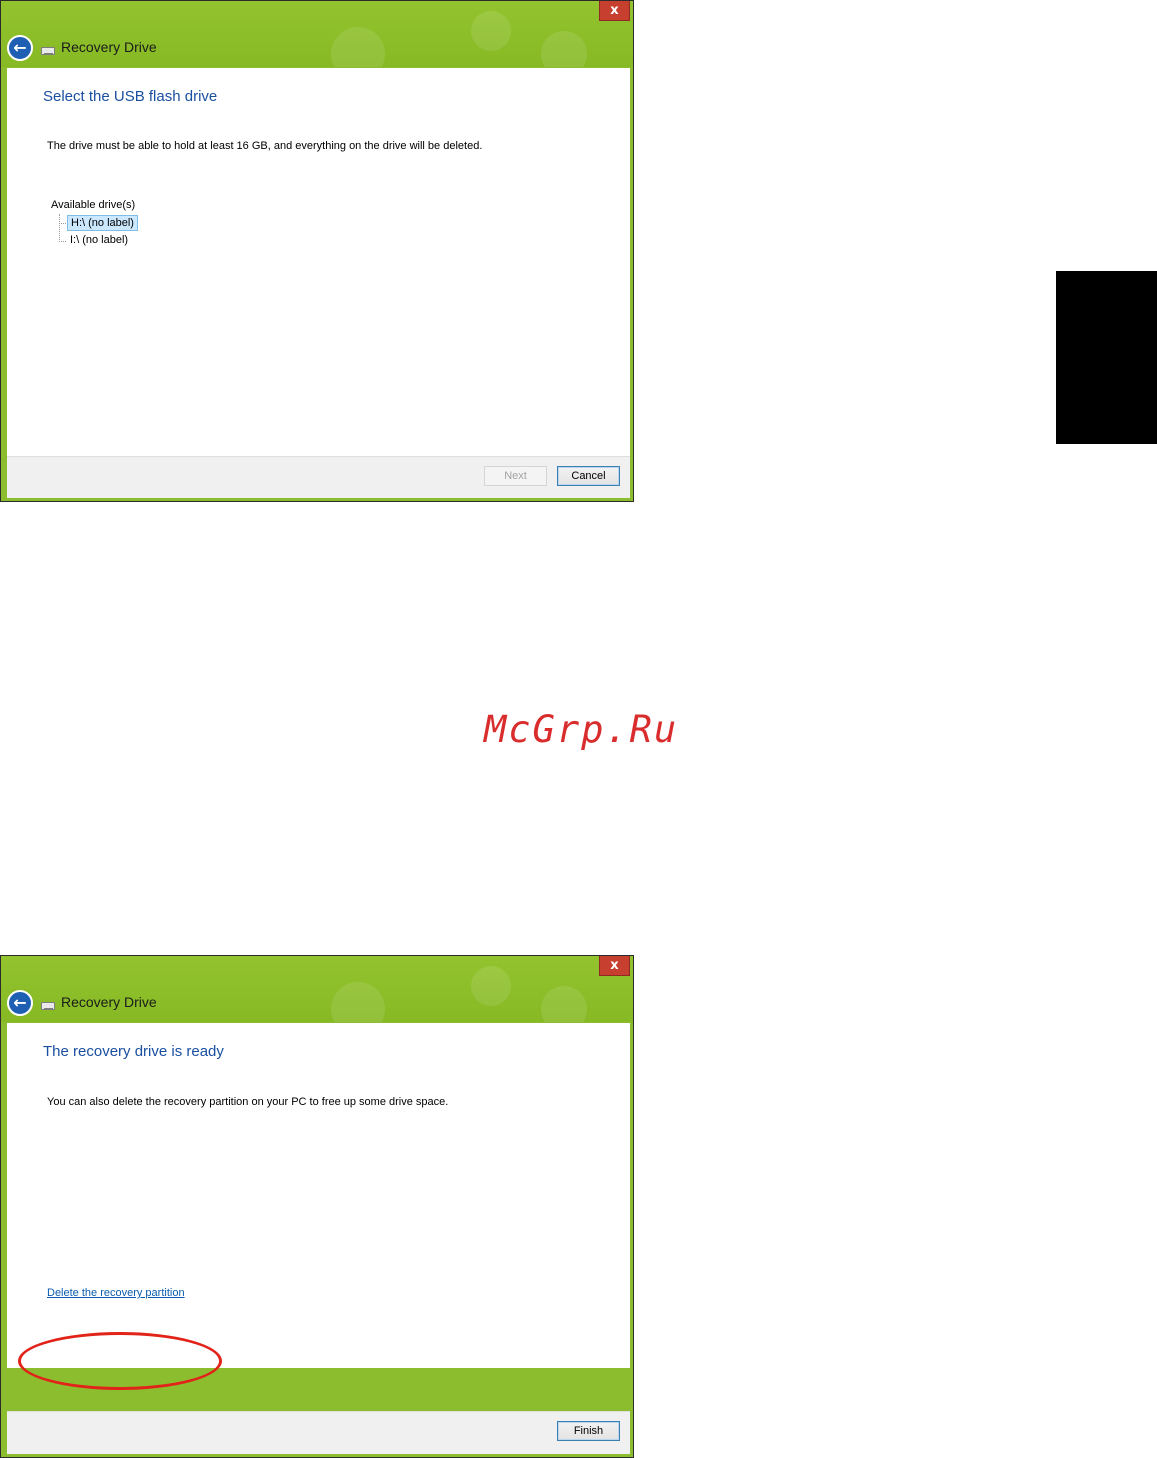 The image size is (1157, 1458). What do you see at coordinates (93, 205) in the screenshot?
I see `available-drives-label: Available drive(s)` at bounding box center [93, 205].